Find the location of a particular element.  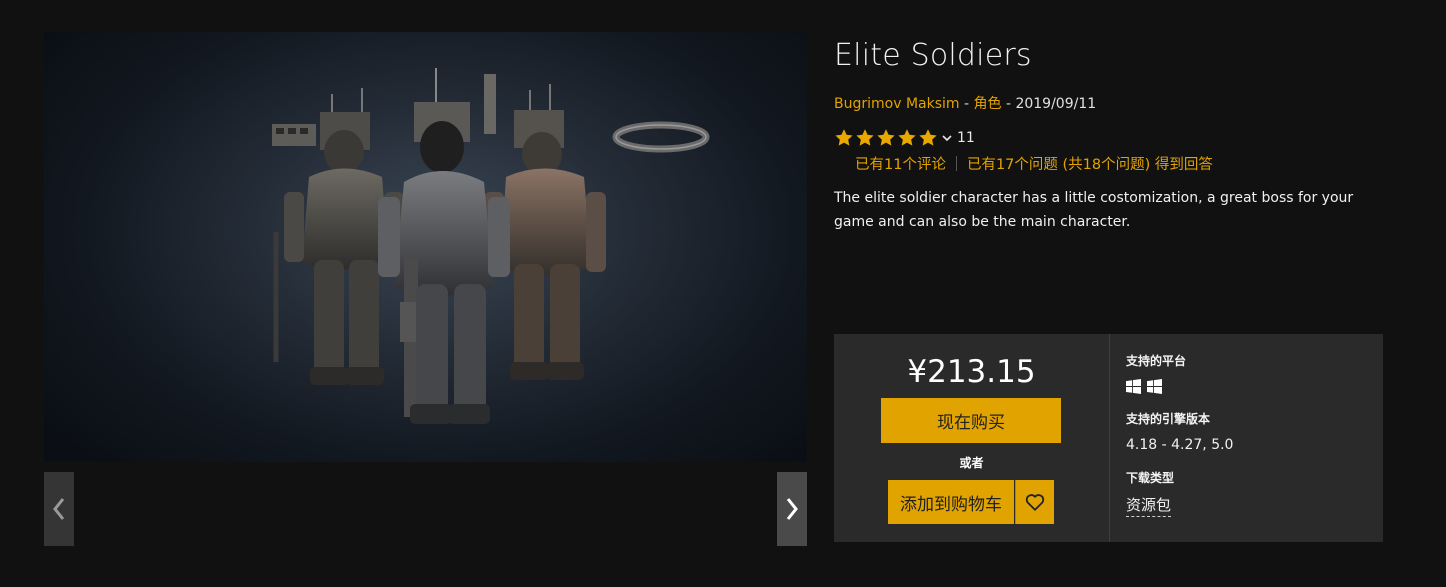

chevron-left-icon is located at coordinates (59, 509).